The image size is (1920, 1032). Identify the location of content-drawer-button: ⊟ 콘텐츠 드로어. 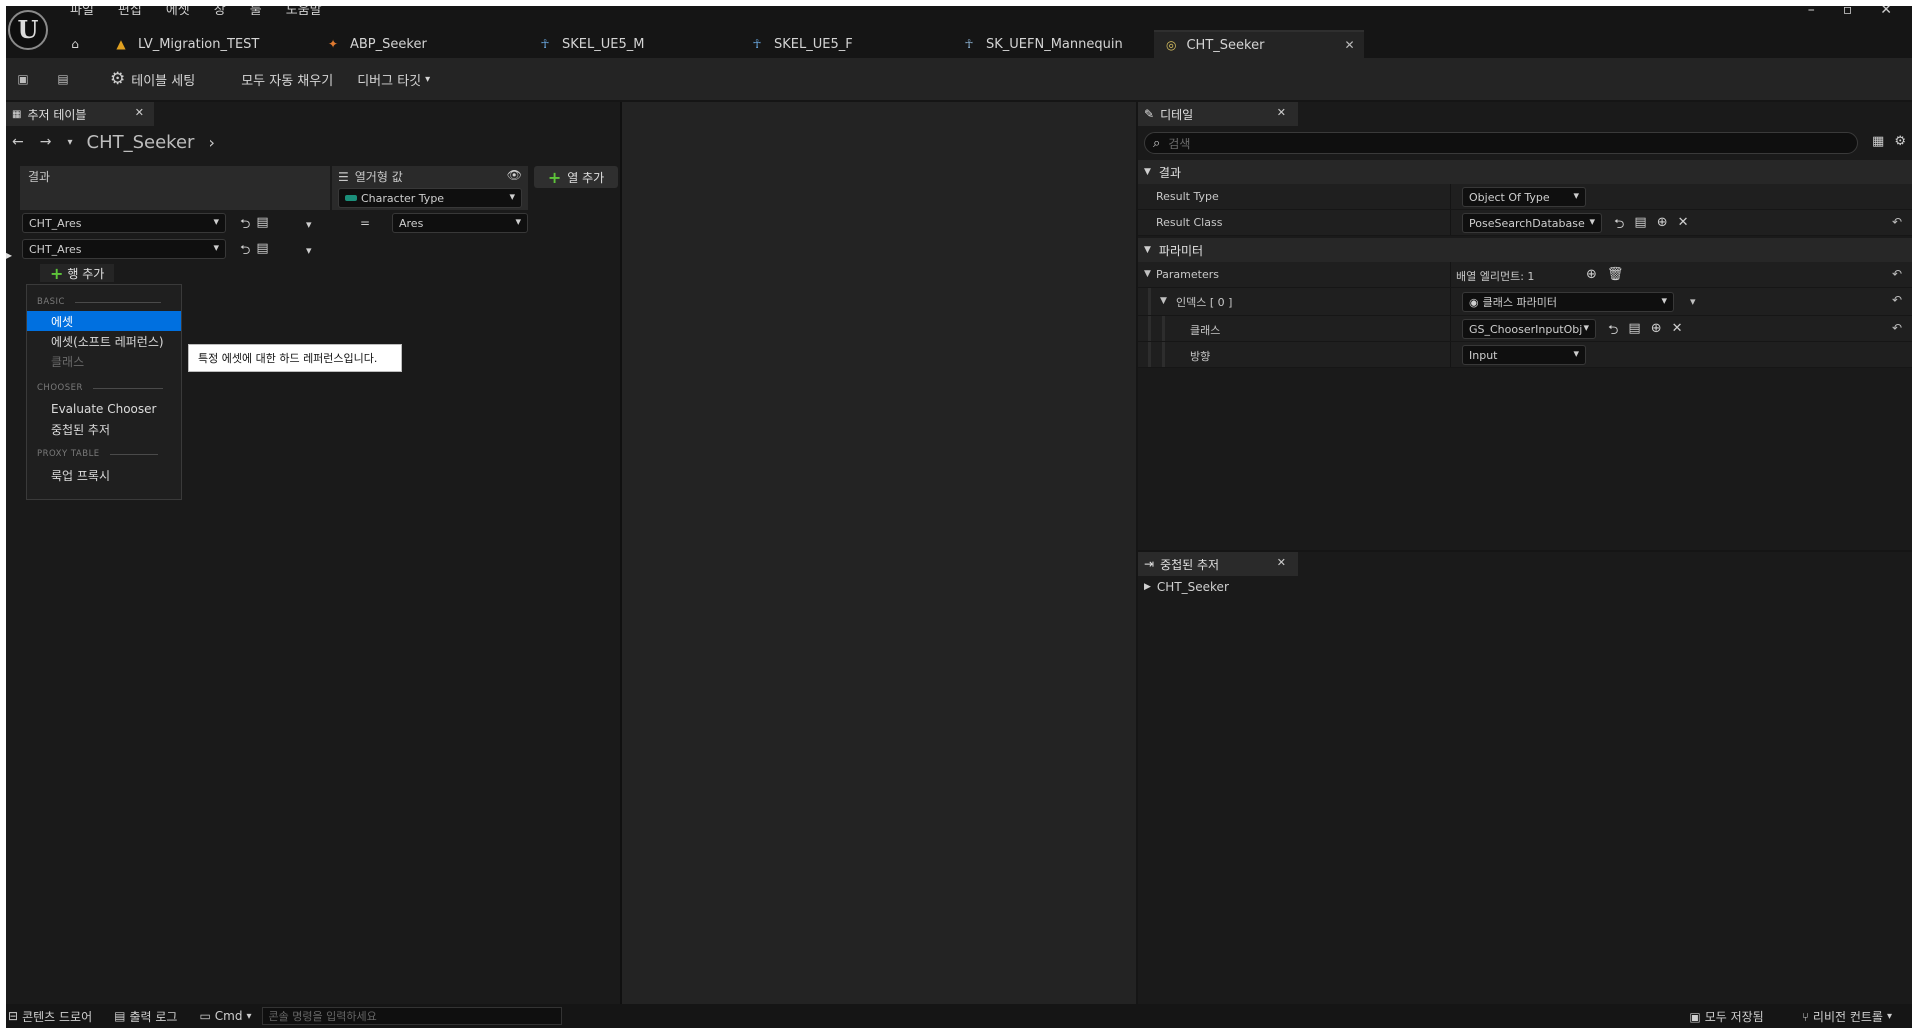
(50, 1016).